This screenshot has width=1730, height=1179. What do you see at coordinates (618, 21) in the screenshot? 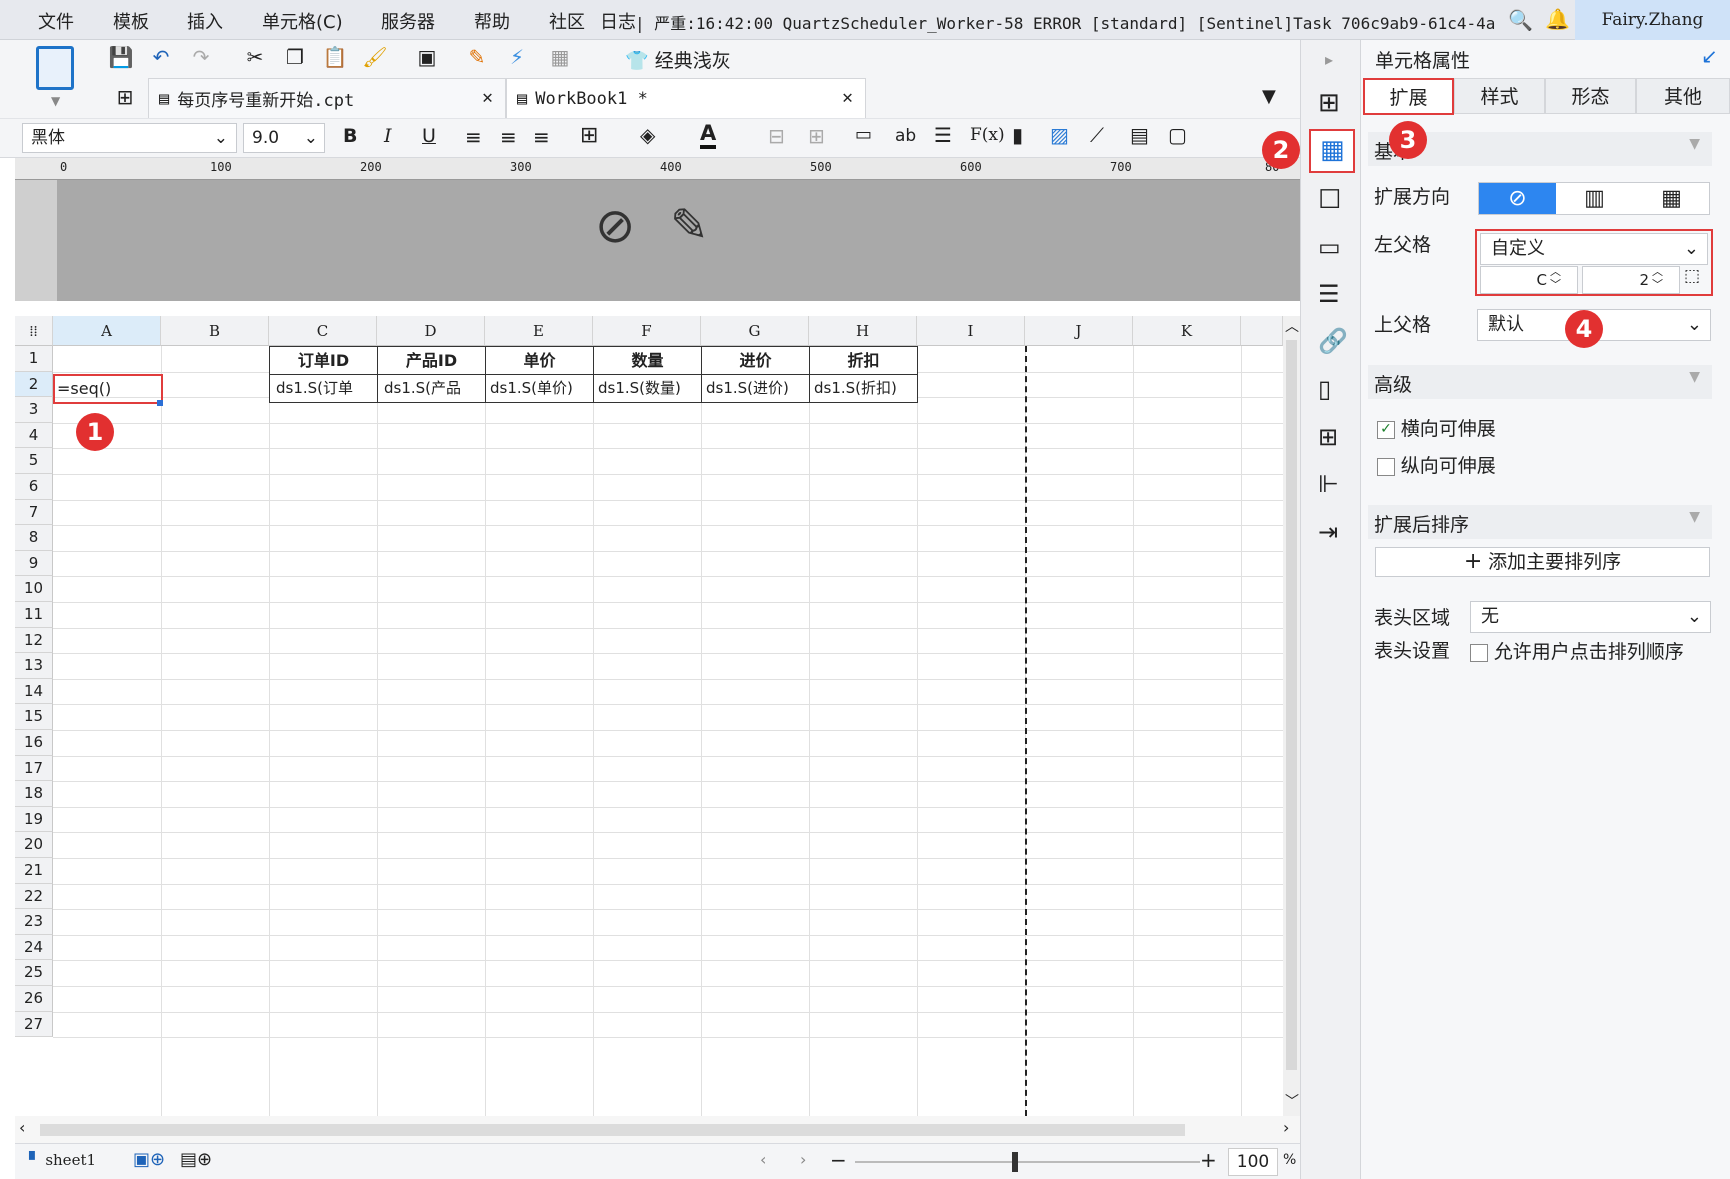
I see `menu-log: 日志` at bounding box center [618, 21].